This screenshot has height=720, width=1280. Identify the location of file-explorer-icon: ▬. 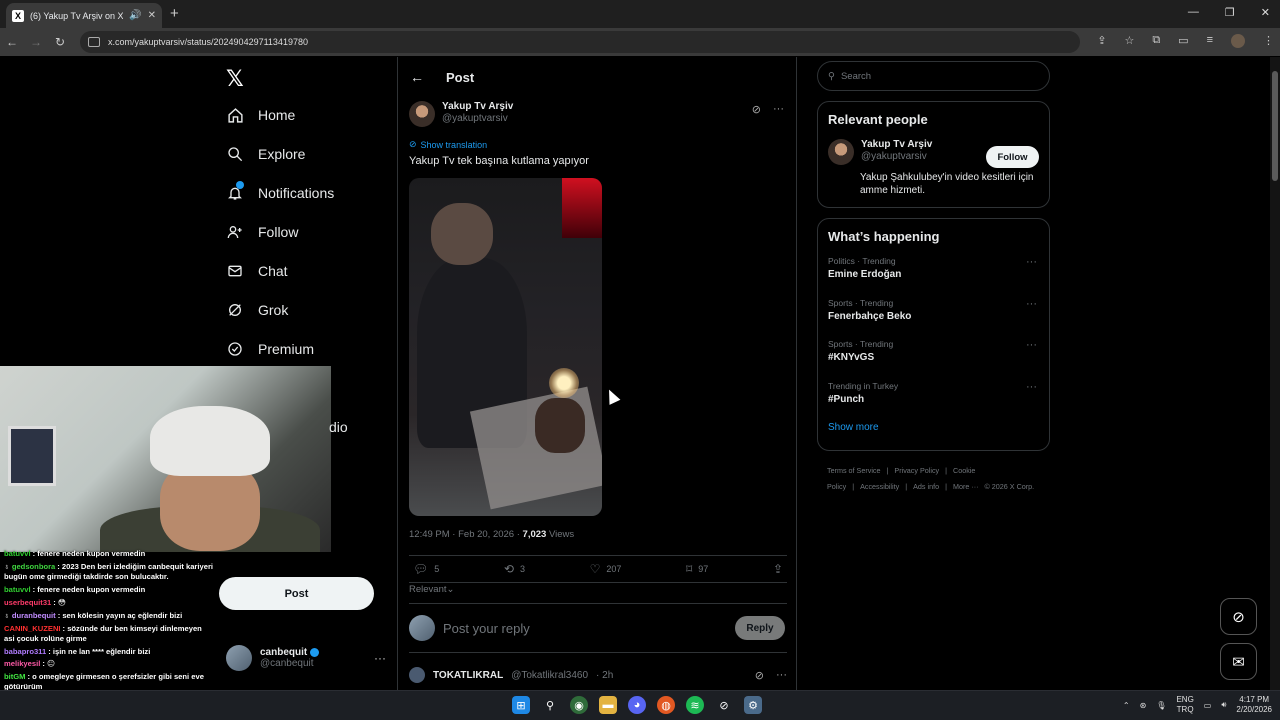
(608, 705).